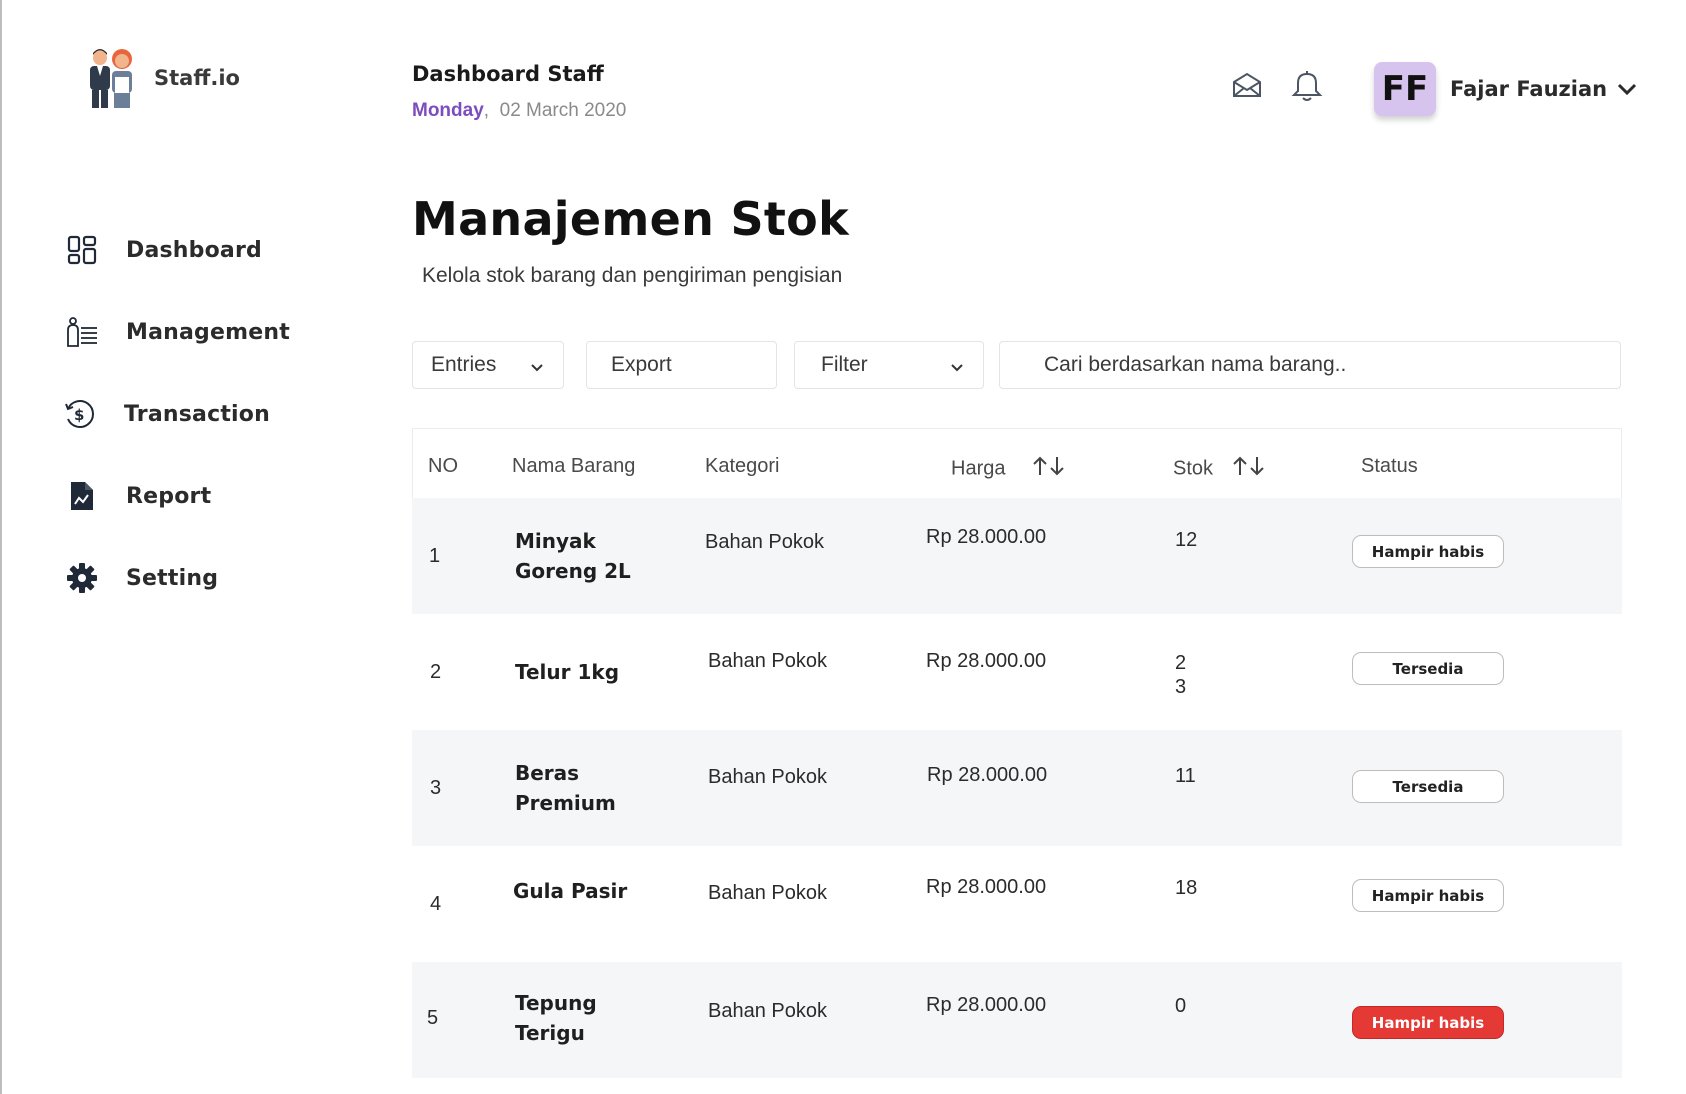  I want to click on user-menu: FF Fajar Fauzian, so click(1506, 89).